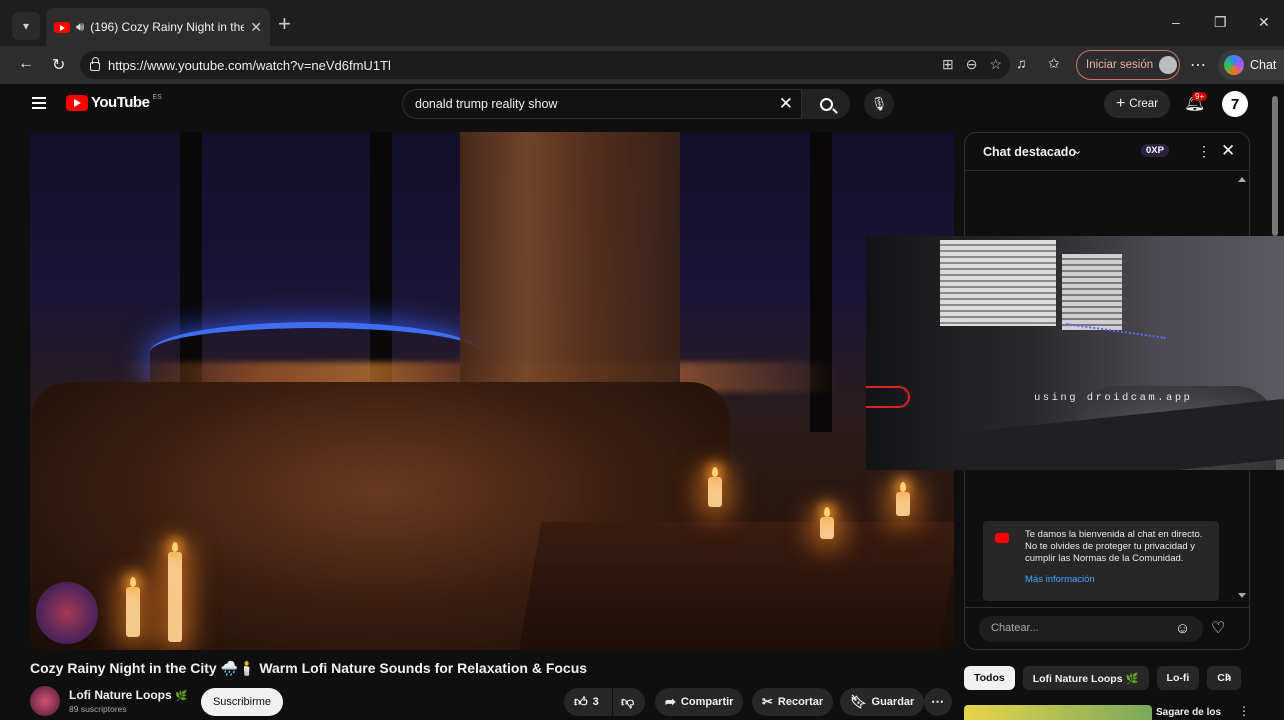 The image size is (1284, 720). Describe the element at coordinates (1128, 65) in the screenshot. I see `signin-button: Iniciar sesión` at that location.